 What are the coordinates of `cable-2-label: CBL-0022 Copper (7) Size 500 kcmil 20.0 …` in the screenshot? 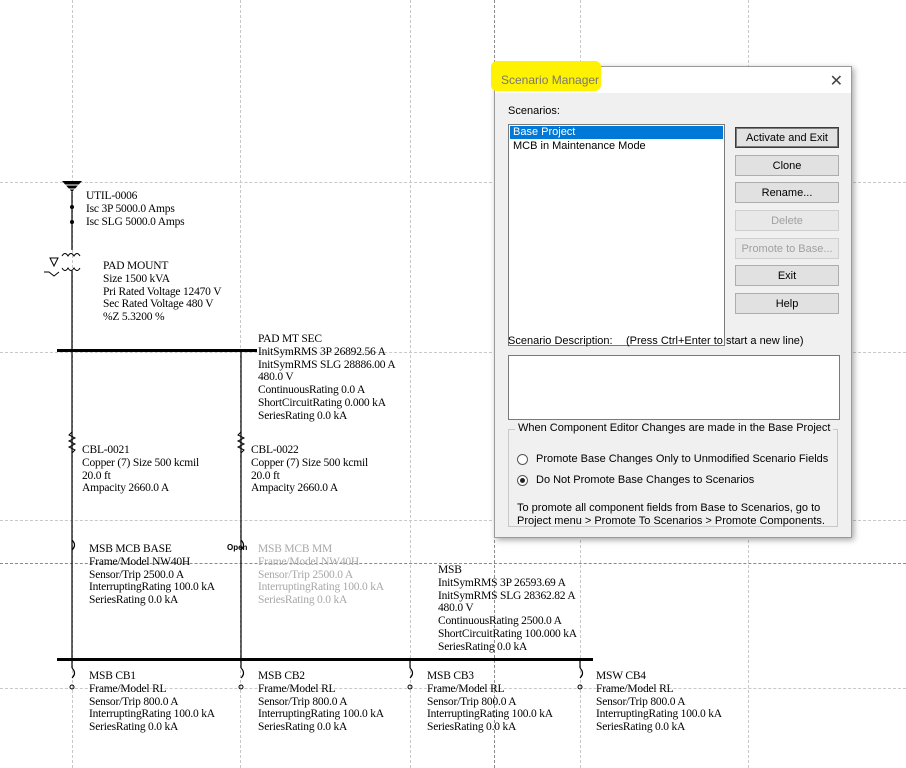 It's located at (309, 469).